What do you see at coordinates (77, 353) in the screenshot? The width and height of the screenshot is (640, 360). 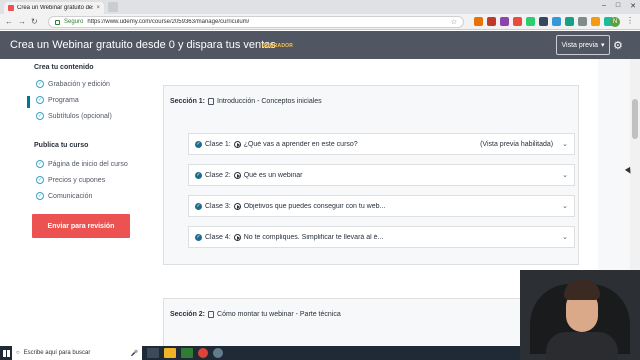 I see `taskbar-search-box: ○ Escribe aquí para buscar 🎤` at bounding box center [77, 353].